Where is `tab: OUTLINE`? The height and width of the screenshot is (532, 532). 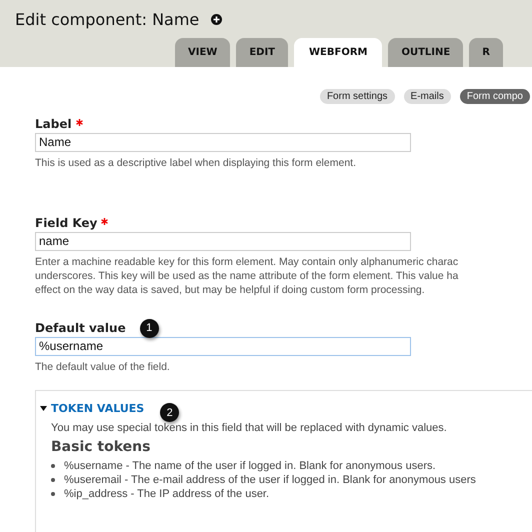 tab: OUTLINE is located at coordinates (426, 52).